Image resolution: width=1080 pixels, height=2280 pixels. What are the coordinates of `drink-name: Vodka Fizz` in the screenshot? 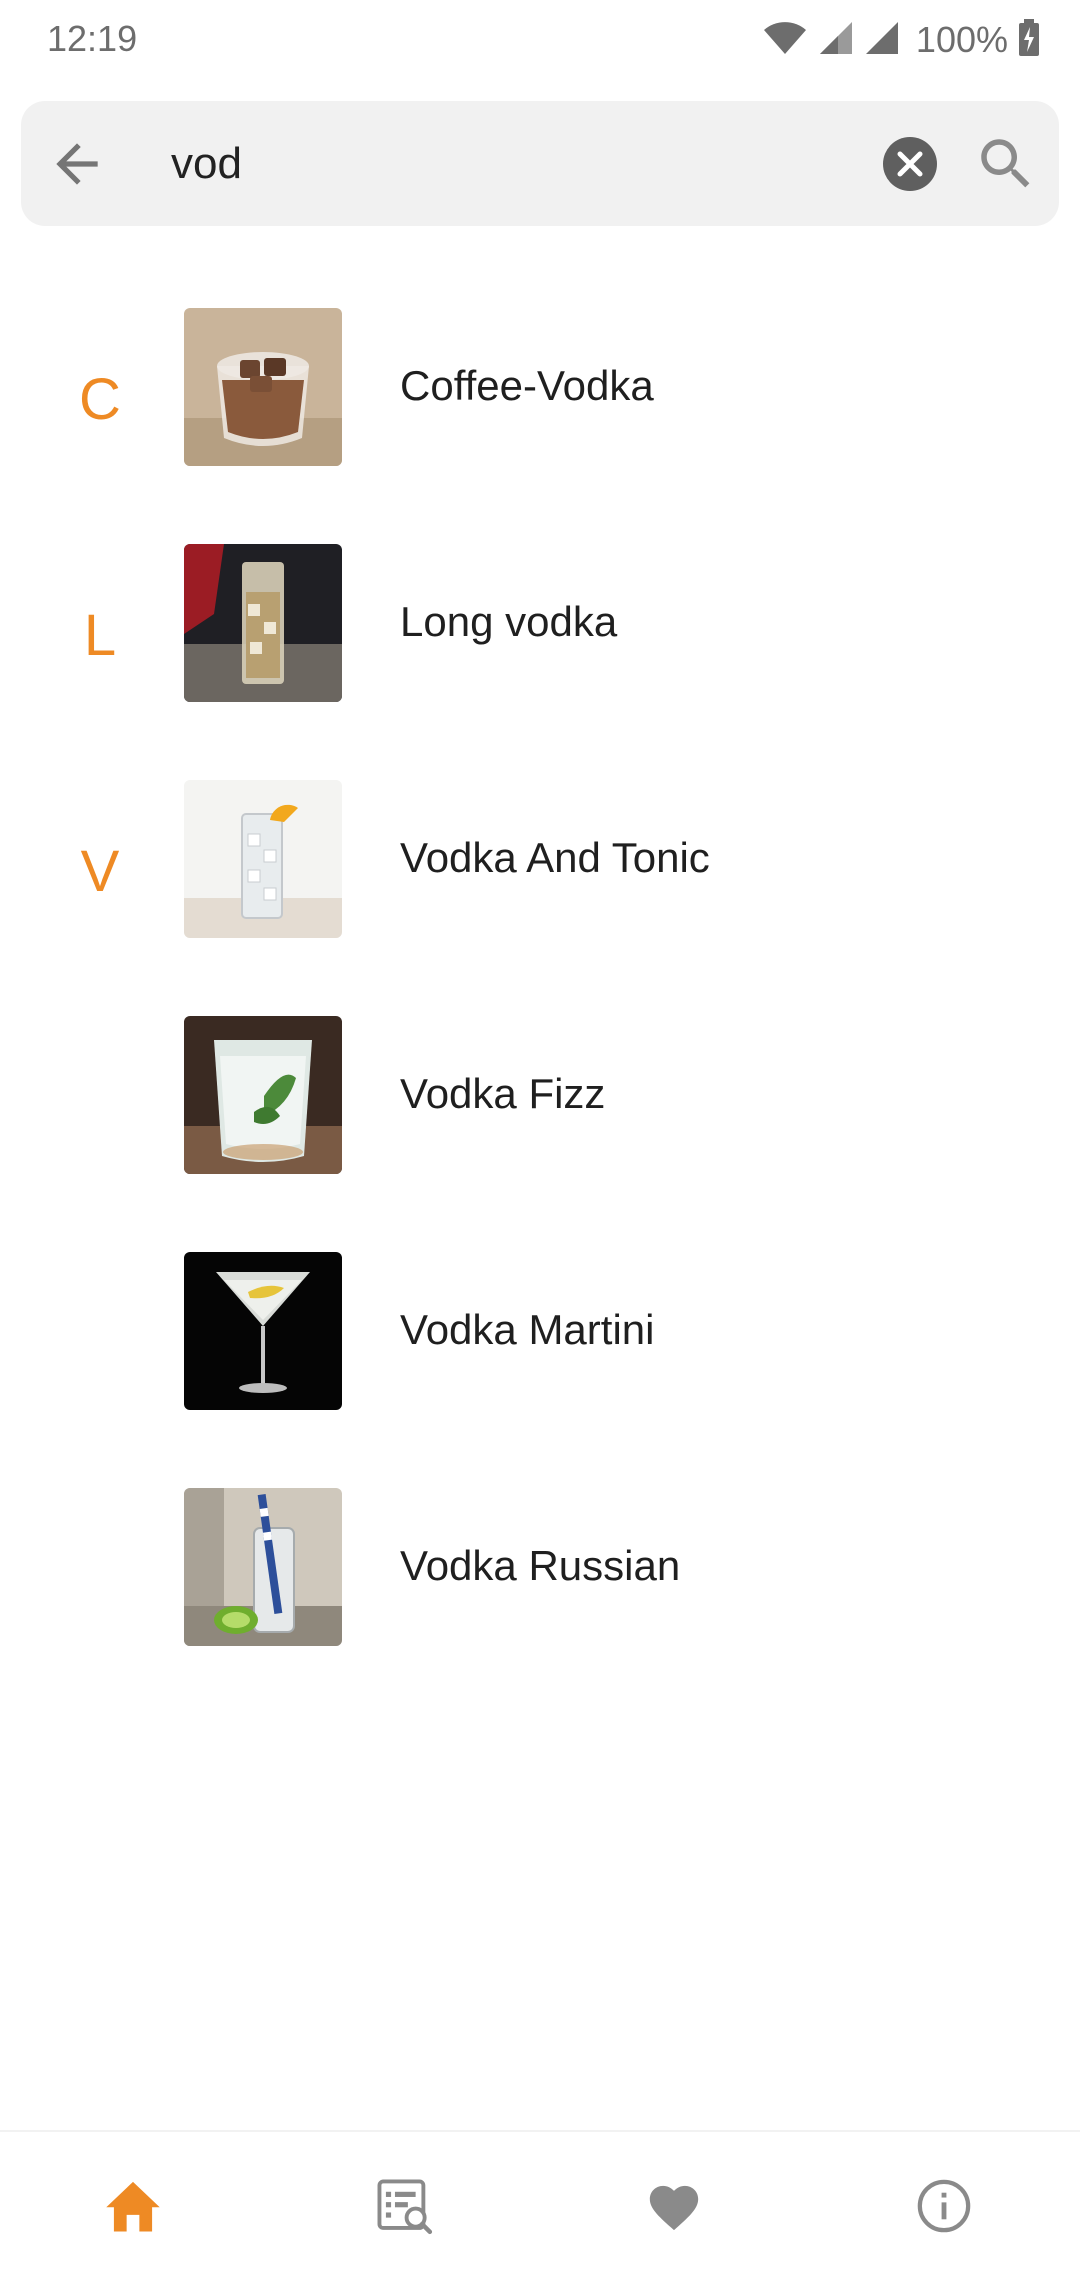 It's located at (503, 1093).